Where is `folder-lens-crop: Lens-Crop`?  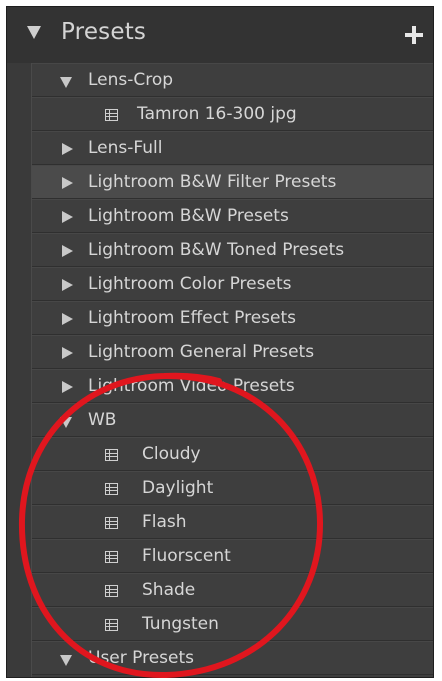 folder-lens-crop: Lens-Crop is located at coordinates (232, 80).